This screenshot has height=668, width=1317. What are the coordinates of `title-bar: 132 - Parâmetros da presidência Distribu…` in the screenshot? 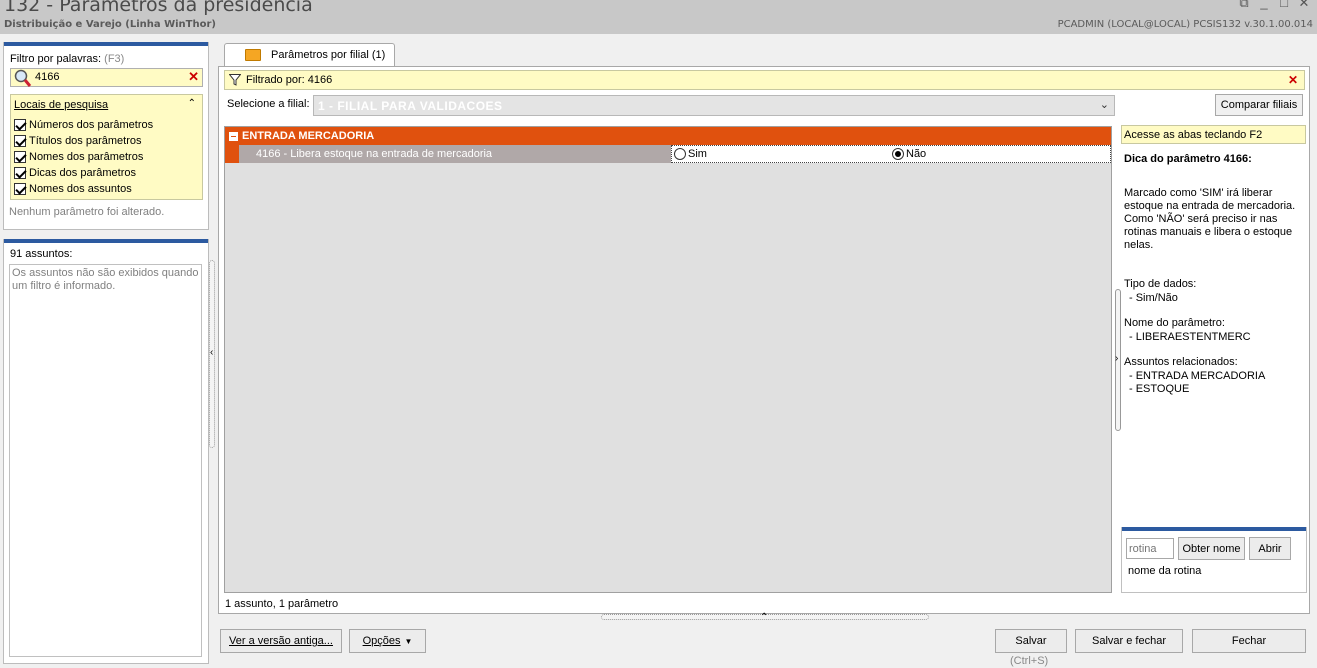 It's located at (658, 17).